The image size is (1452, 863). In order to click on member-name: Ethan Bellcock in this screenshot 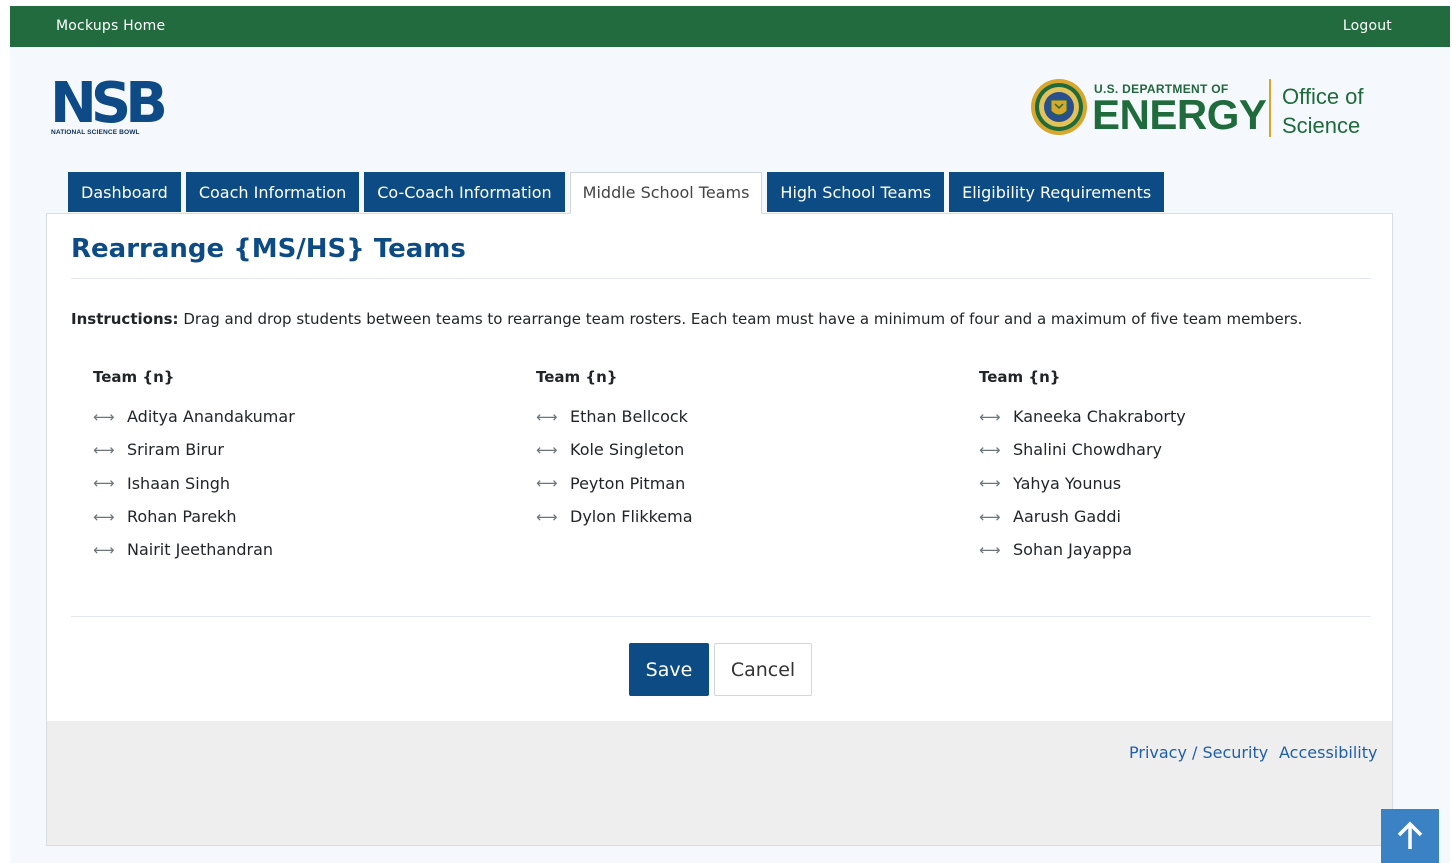, I will do `click(629, 417)`.